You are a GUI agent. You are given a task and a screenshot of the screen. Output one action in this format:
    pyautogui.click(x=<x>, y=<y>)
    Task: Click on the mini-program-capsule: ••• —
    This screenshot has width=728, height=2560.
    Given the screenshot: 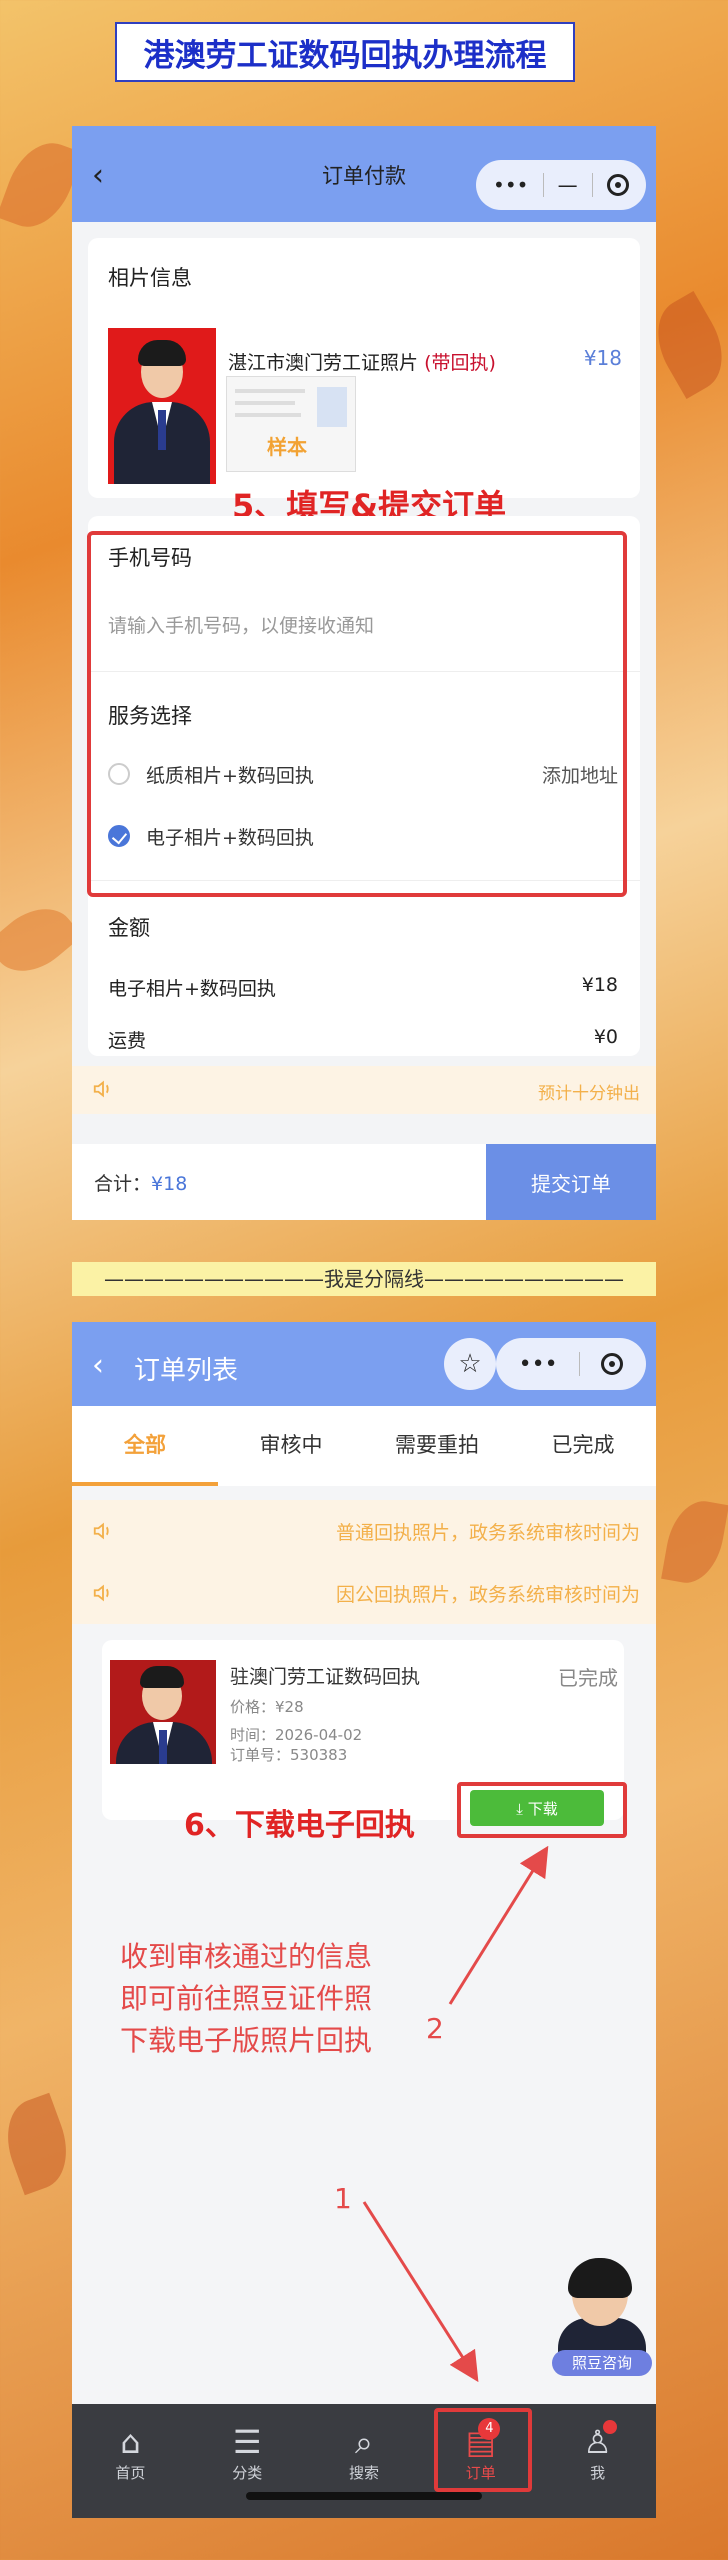 What is the action you would take?
    pyautogui.click(x=561, y=185)
    